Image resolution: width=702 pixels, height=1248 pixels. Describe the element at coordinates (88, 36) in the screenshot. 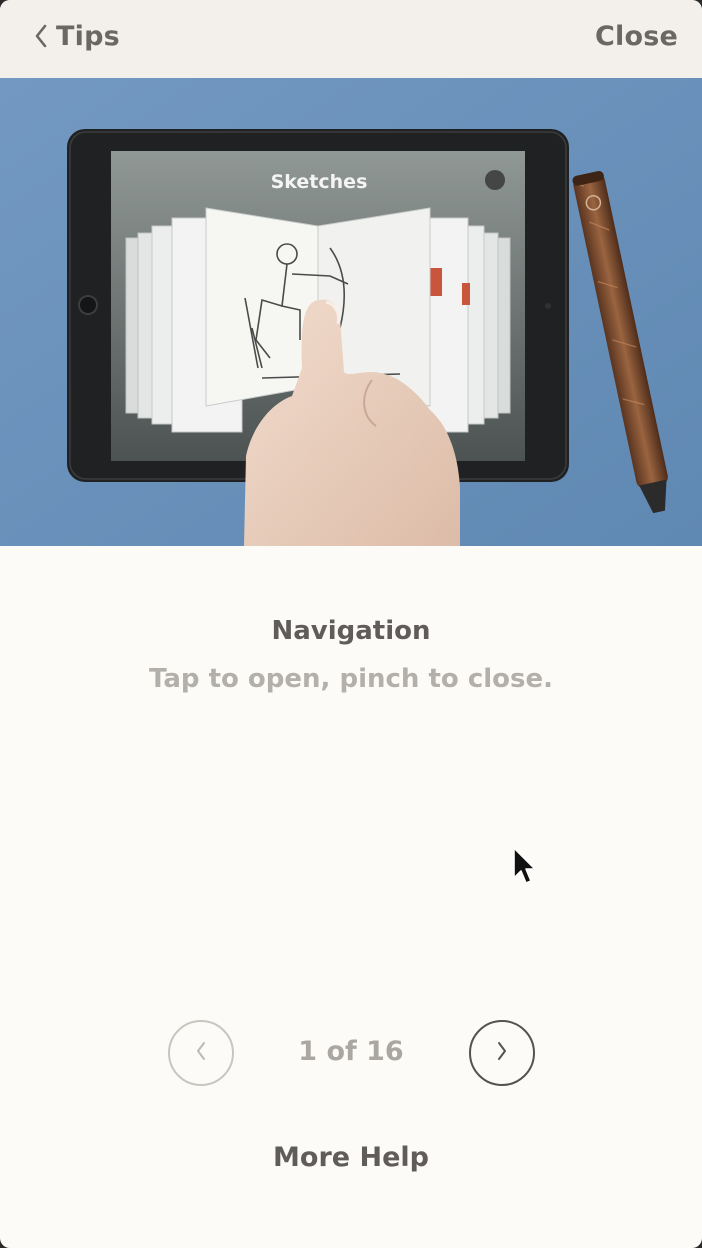

I see `back-button-label: Tips` at that location.